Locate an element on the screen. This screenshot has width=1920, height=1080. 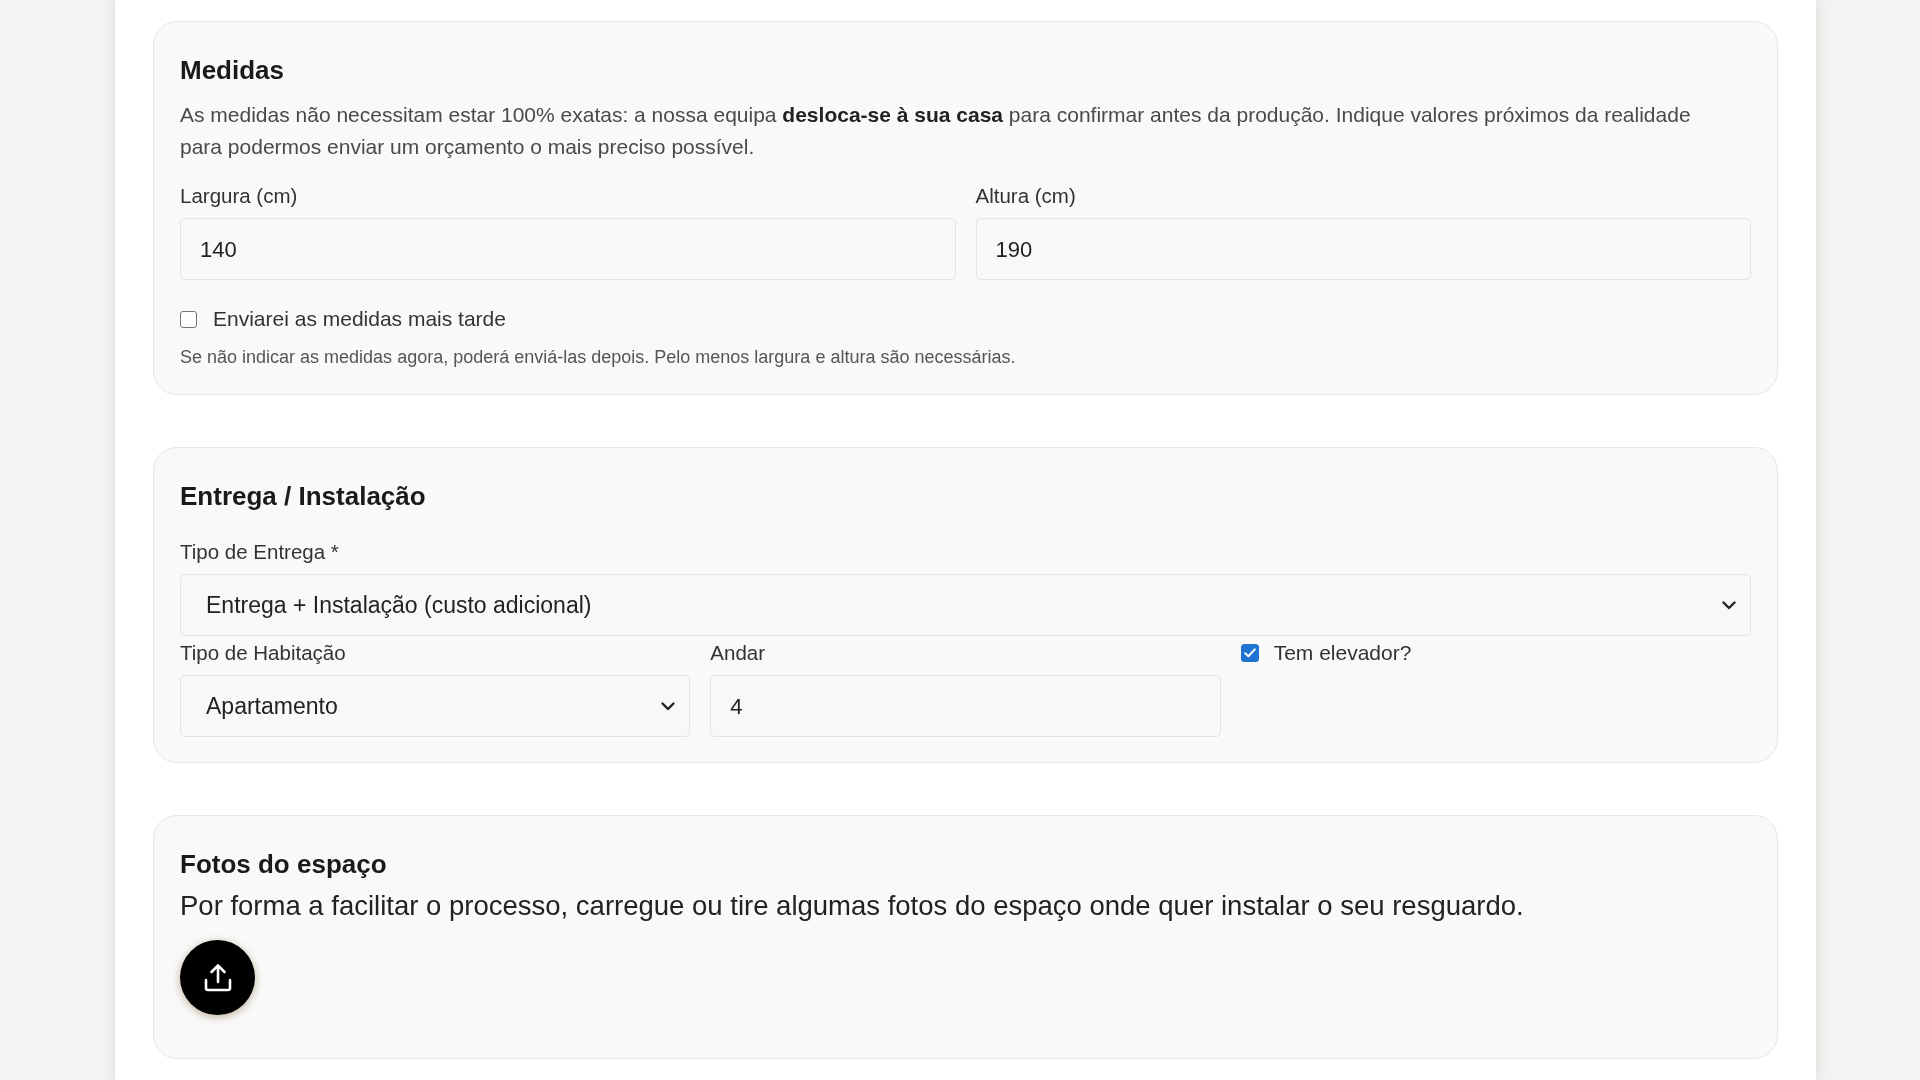
upload-button is located at coordinates (217, 977).